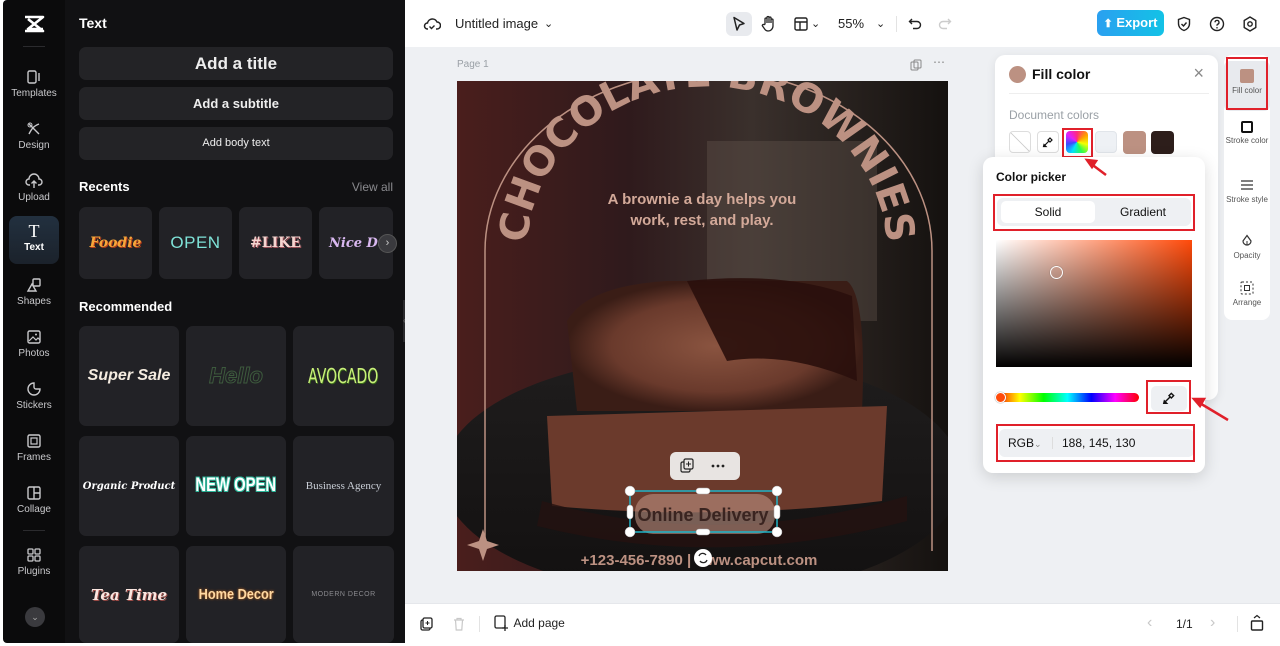 The image size is (1280, 646). Describe the element at coordinates (34, 231) in the screenshot. I see `text-icon: T` at that location.